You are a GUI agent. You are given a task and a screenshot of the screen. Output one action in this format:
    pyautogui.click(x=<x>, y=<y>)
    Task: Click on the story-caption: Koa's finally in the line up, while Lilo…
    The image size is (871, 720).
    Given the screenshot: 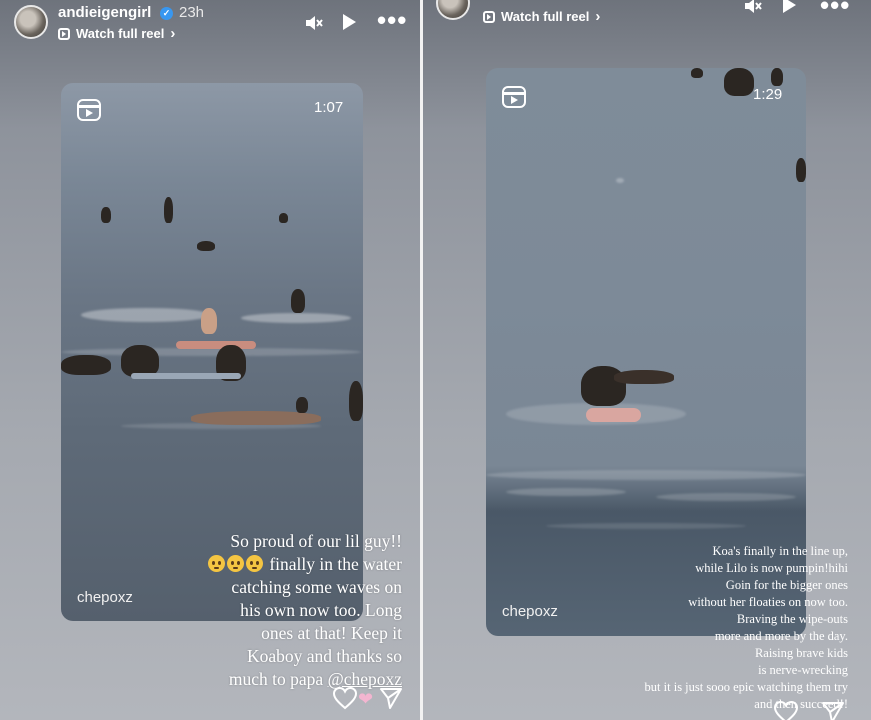 What is the action you would take?
    pyautogui.click(x=710, y=628)
    